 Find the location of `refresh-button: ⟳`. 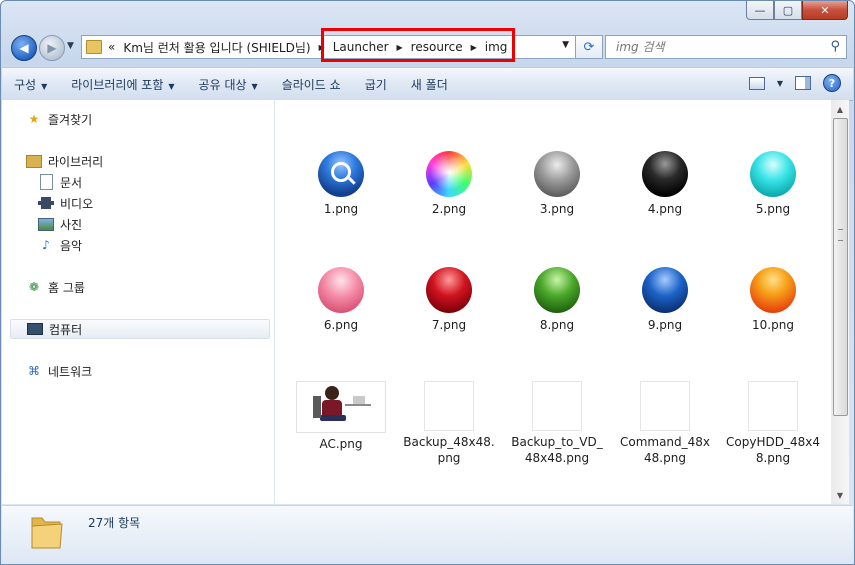

refresh-button: ⟳ is located at coordinates (589, 47).